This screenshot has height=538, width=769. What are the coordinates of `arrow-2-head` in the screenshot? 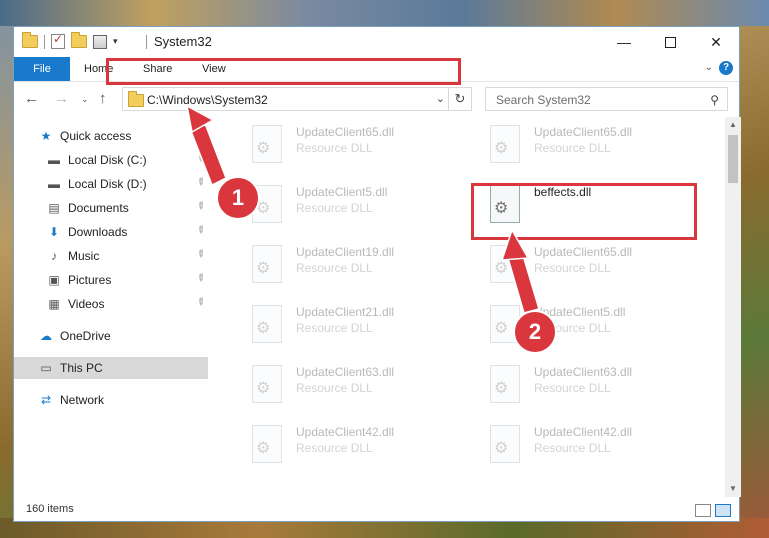 It's located at (515, 244).